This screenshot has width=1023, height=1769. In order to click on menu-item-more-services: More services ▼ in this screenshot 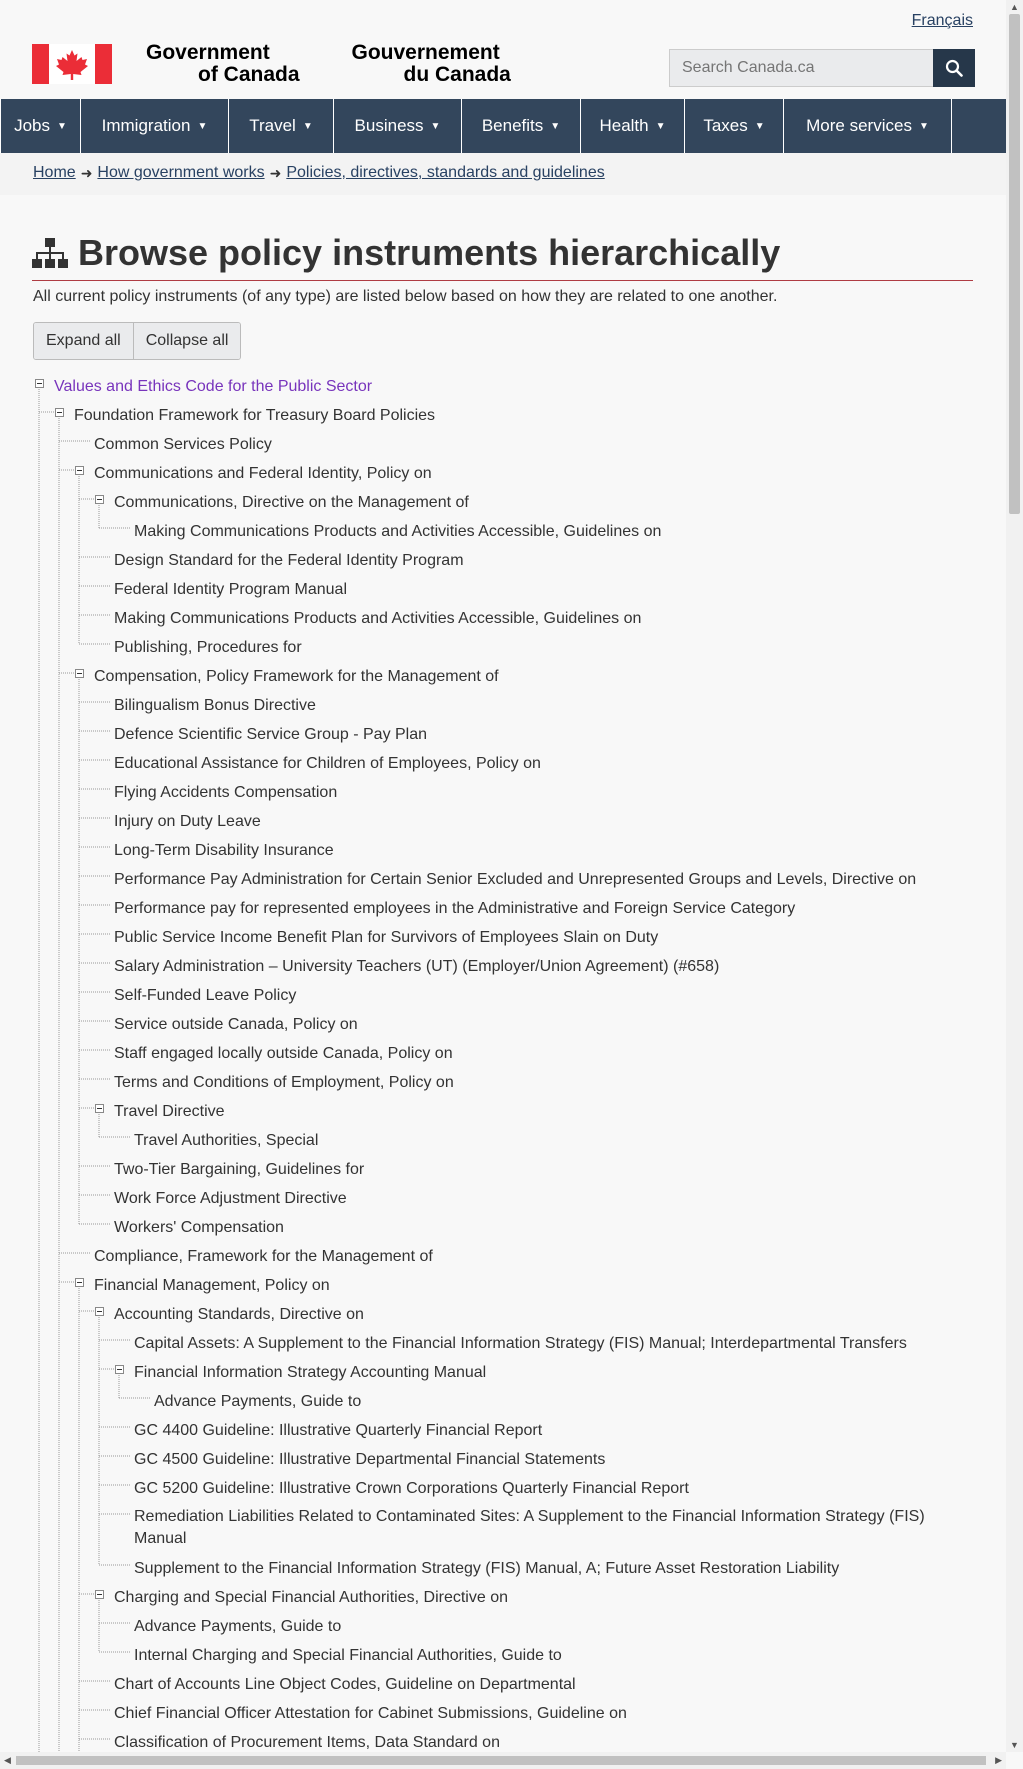, I will do `click(868, 126)`.